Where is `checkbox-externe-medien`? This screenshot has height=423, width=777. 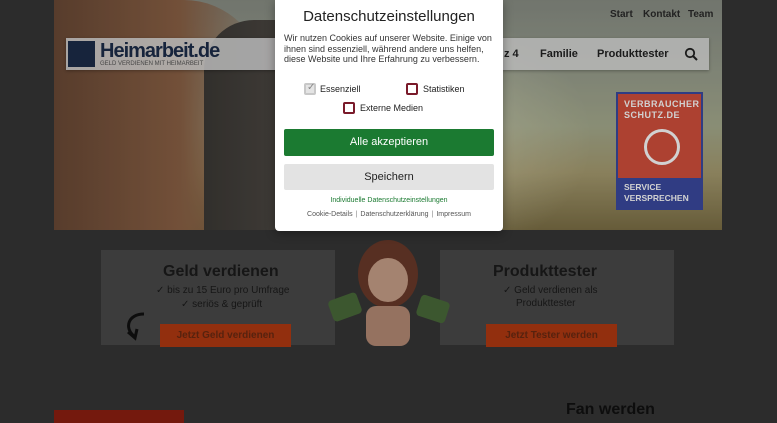
checkbox-externe-medien is located at coordinates (349, 108).